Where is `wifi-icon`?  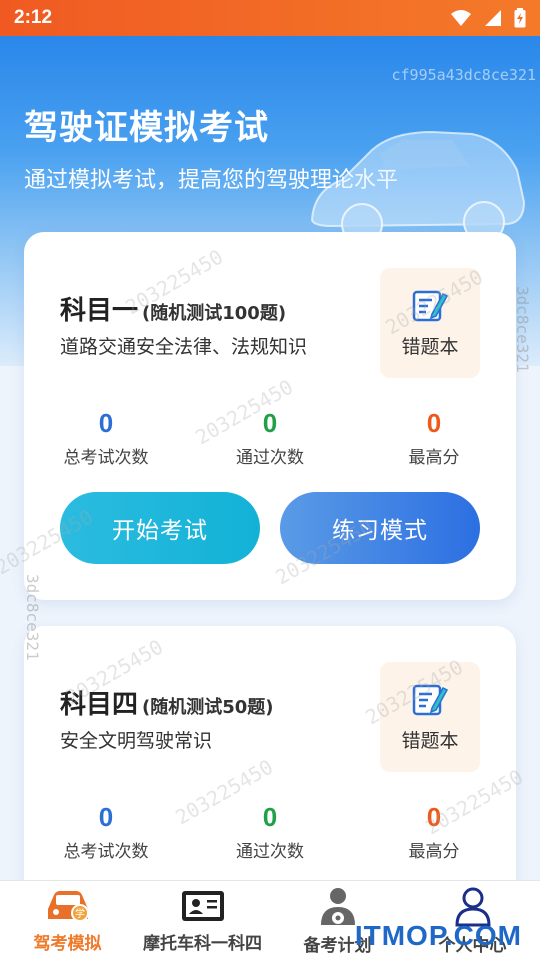
wifi-icon is located at coordinates (461, 18).